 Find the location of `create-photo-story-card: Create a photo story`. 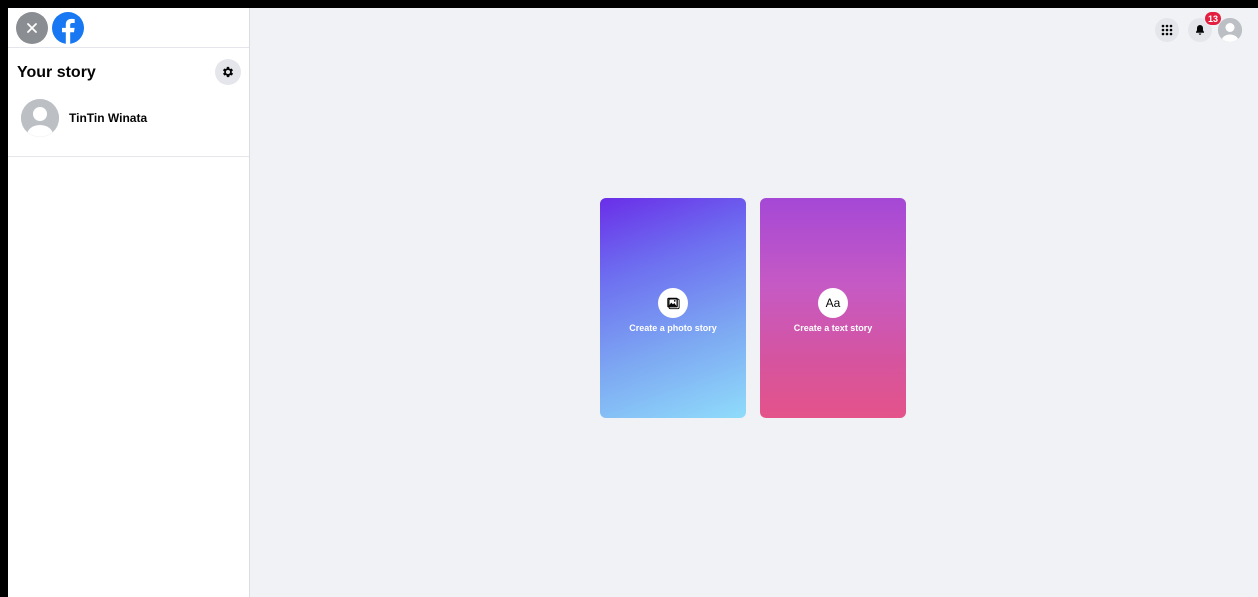

create-photo-story-card: Create a photo story is located at coordinates (673, 308).